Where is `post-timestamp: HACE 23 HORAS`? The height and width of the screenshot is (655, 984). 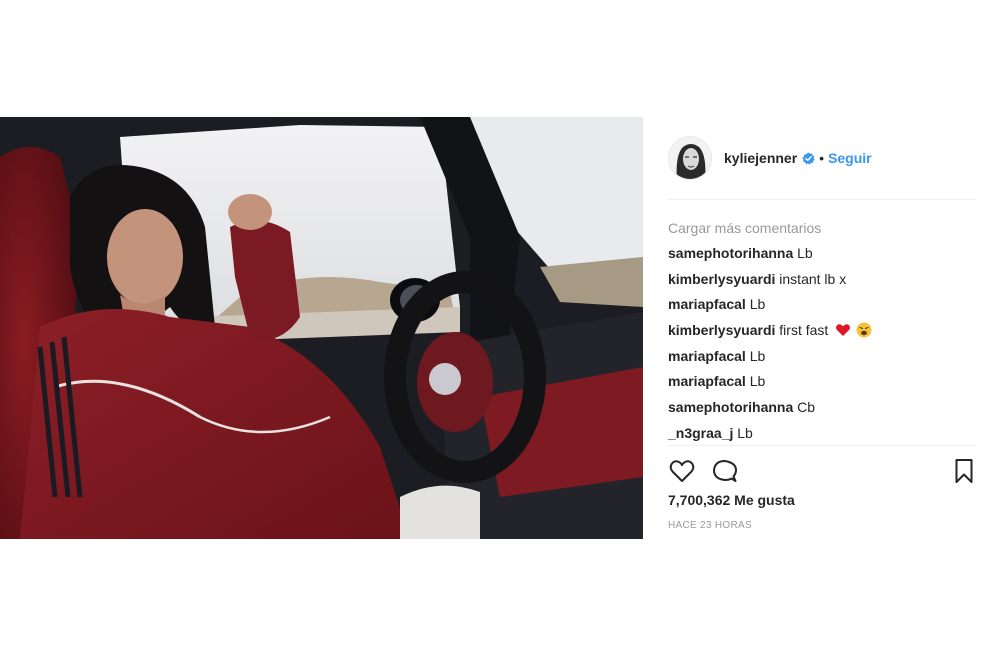
post-timestamp: HACE 23 HORAS is located at coordinates (710, 525).